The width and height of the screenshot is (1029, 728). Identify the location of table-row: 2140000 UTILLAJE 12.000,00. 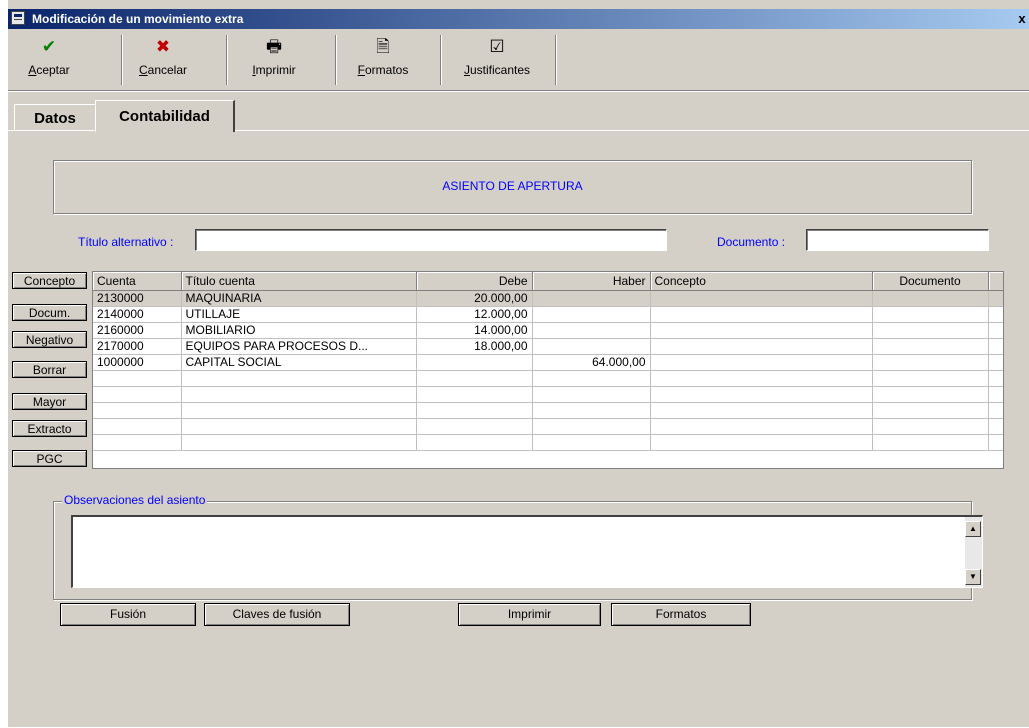
(548, 314).